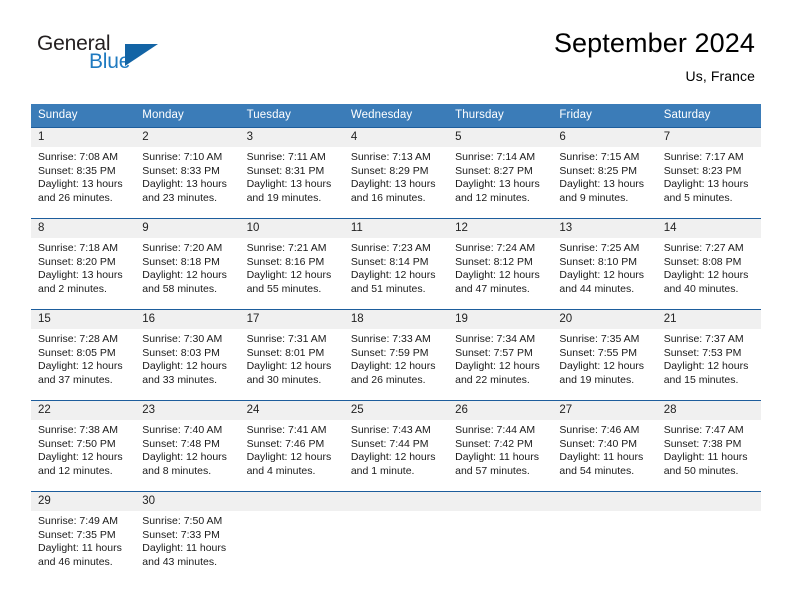 This screenshot has width=792, height=612. Describe the element at coordinates (598, 170) in the screenshot. I see `sunset-time: Sunset: 8:25 PM` at that location.